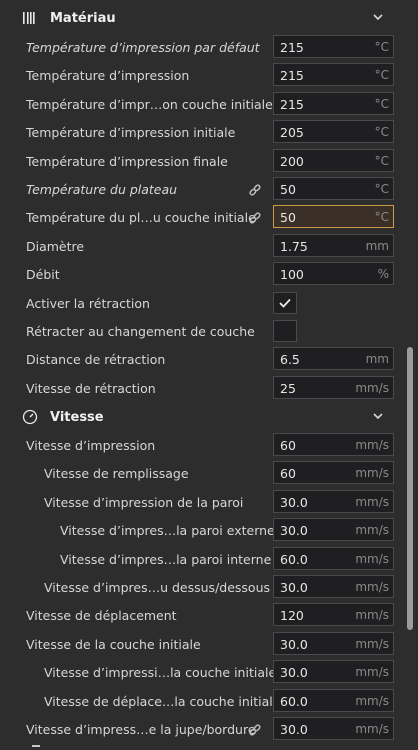  What do you see at coordinates (167, 531) in the screenshot?
I see `setting-label: Vitesse d’impres…la paroi externe` at bounding box center [167, 531].